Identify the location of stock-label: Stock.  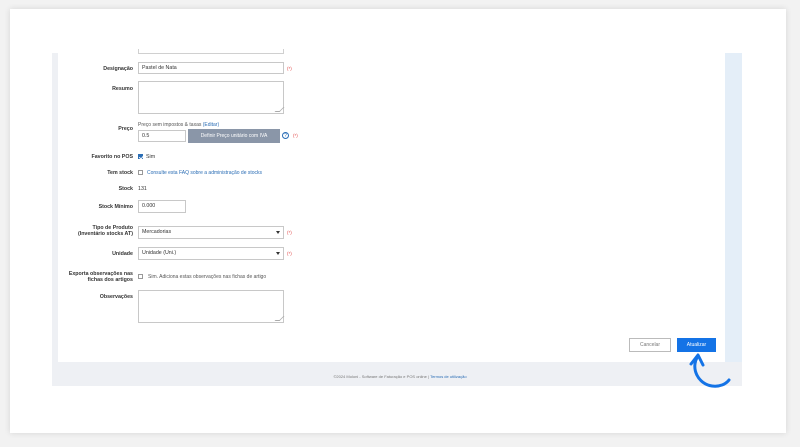
(125, 189).